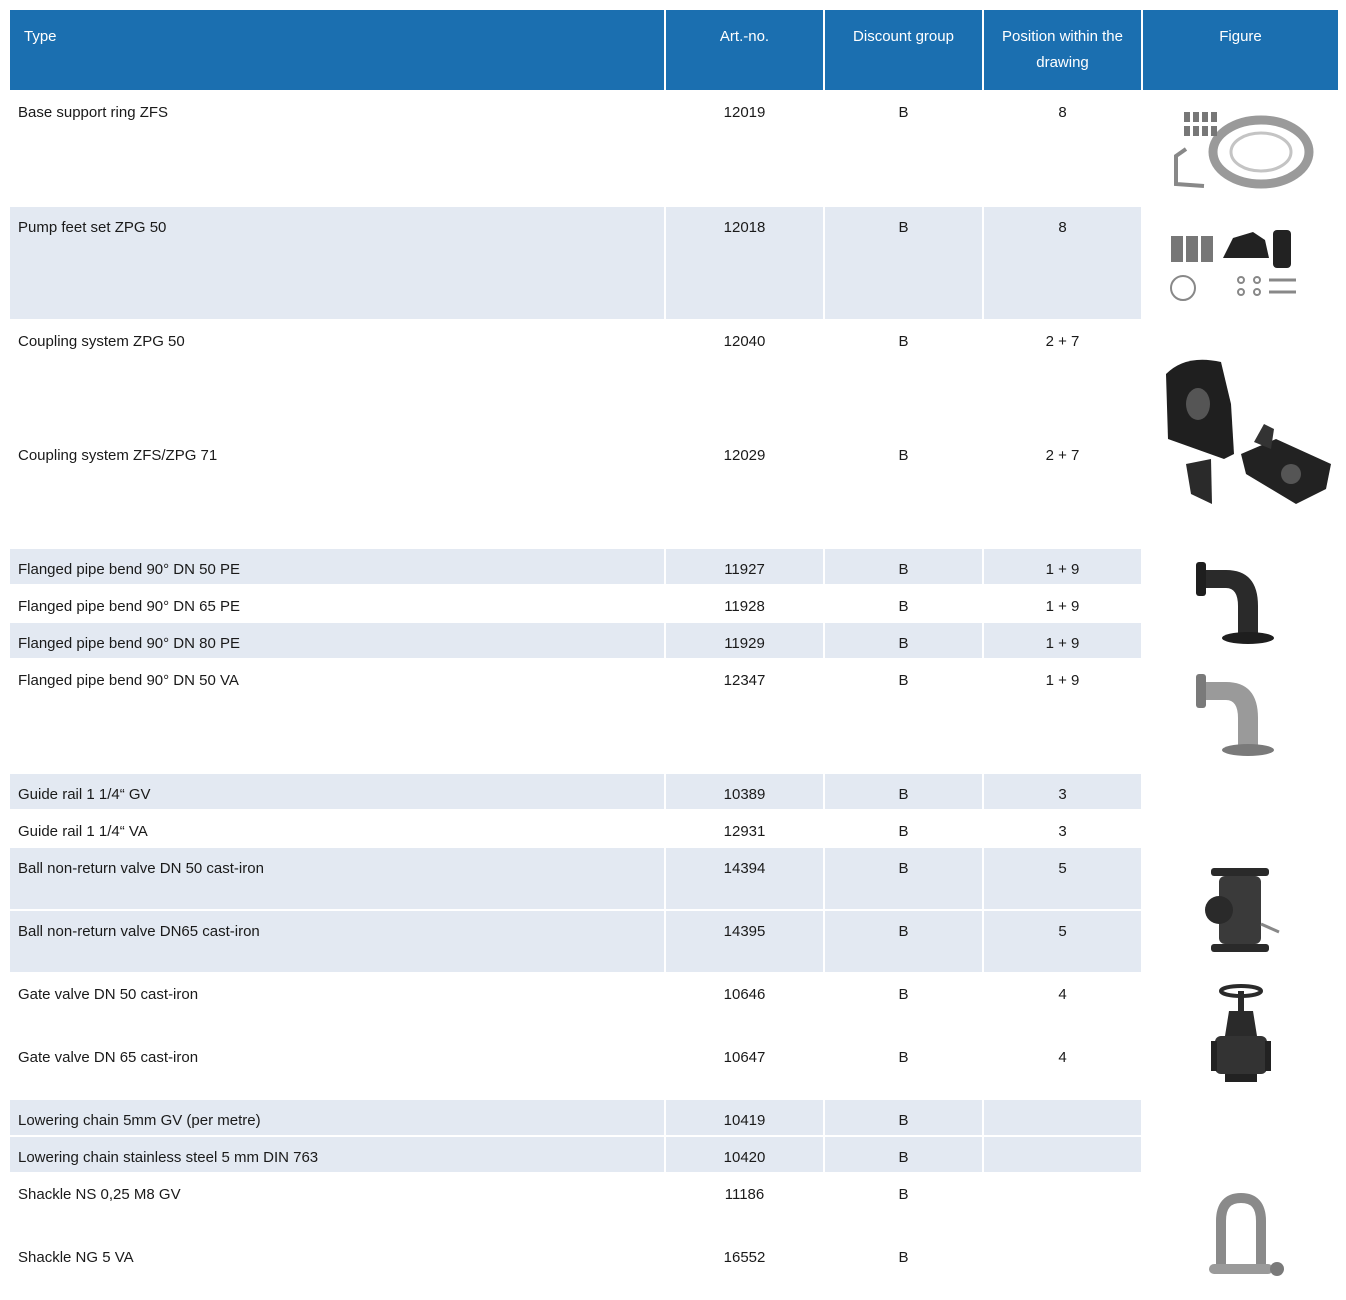  Describe the element at coordinates (744, 1267) in the screenshot. I see `cell-art-no: 16552` at that location.